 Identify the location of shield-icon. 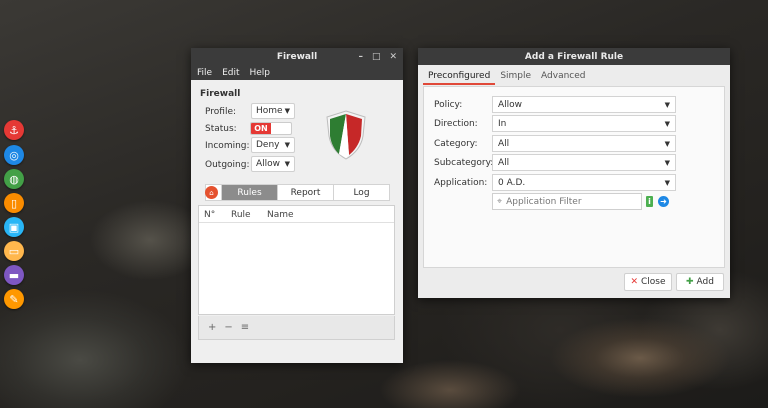
(346, 135).